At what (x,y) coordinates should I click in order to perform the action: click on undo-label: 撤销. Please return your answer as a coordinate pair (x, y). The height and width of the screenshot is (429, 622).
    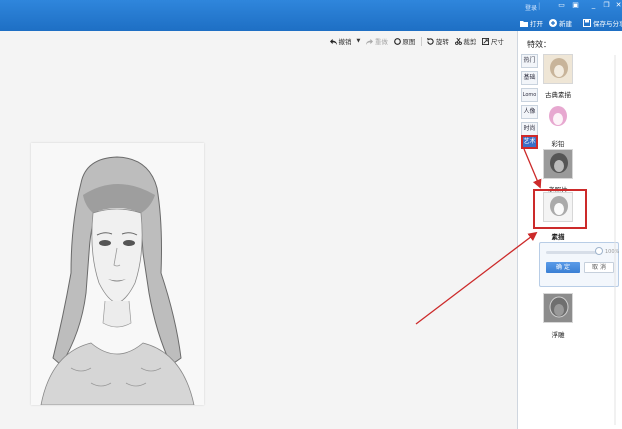
    Looking at the image, I should click on (345, 42).